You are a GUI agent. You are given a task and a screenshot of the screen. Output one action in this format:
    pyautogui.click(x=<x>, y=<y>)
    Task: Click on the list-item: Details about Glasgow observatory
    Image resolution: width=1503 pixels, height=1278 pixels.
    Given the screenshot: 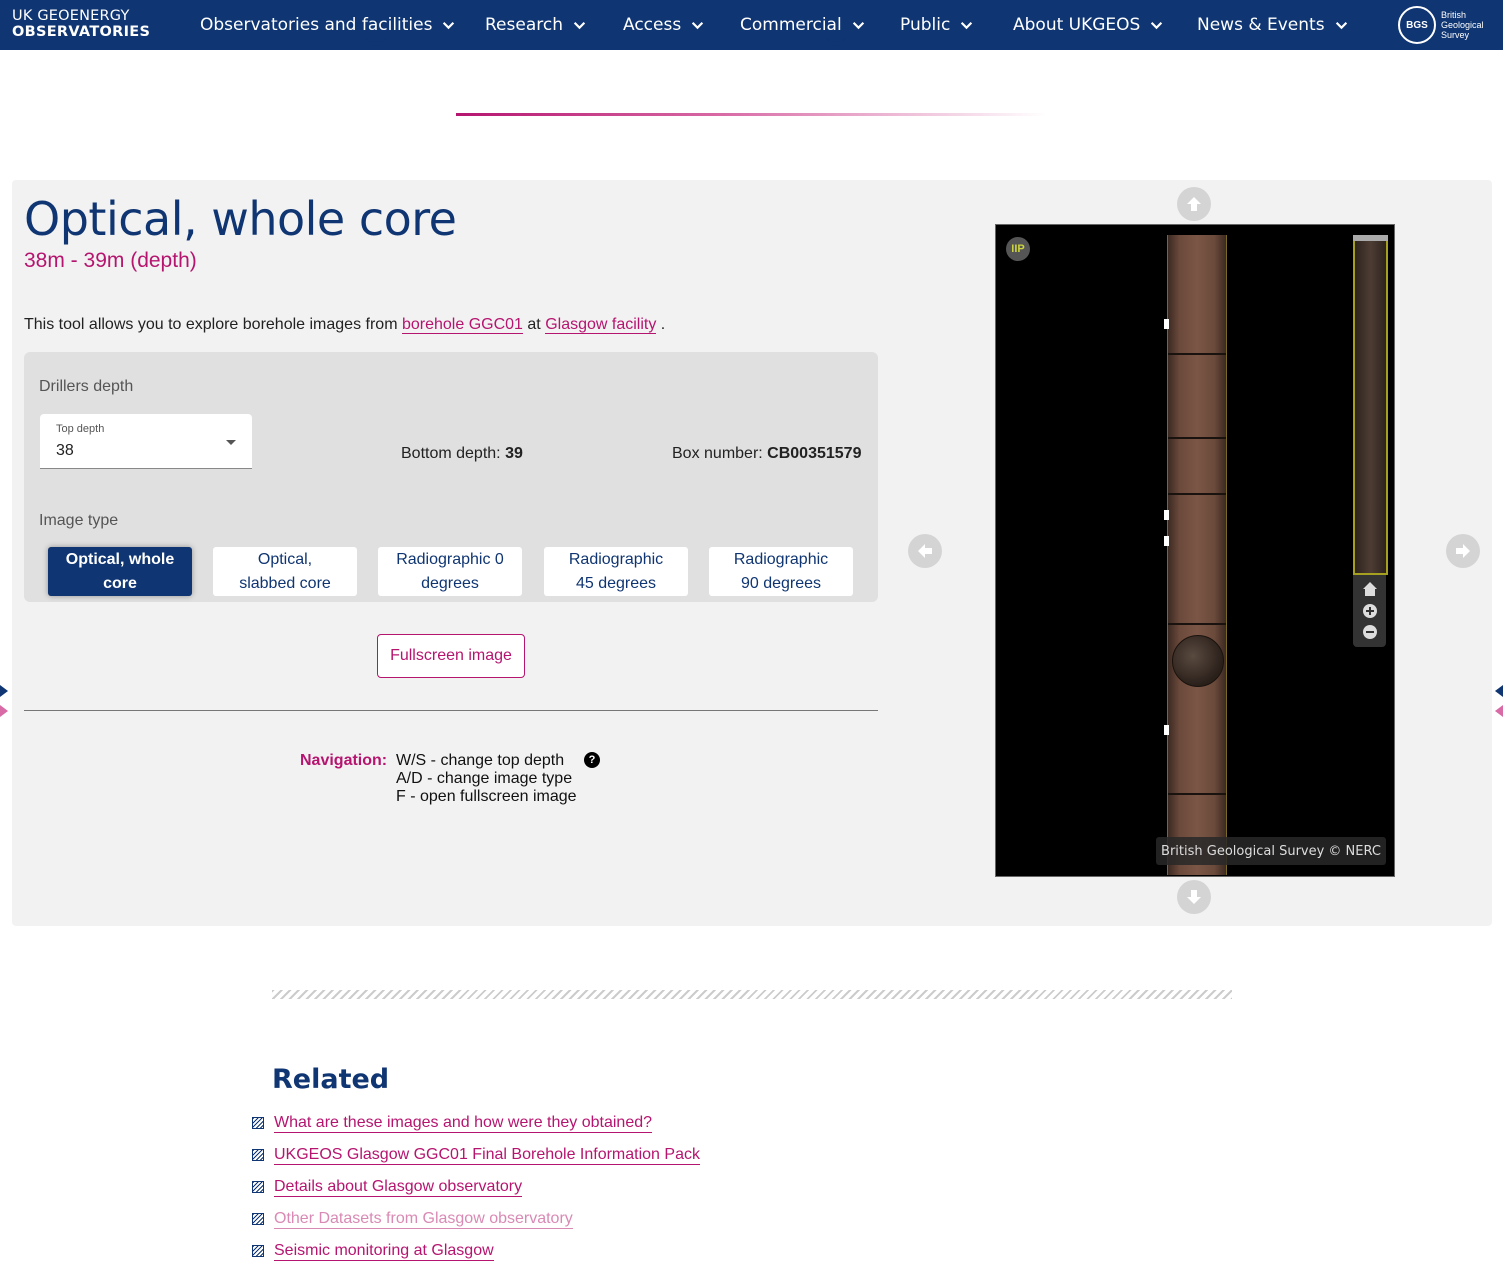 What is the action you would take?
    pyautogui.click(x=387, y=1187)
    